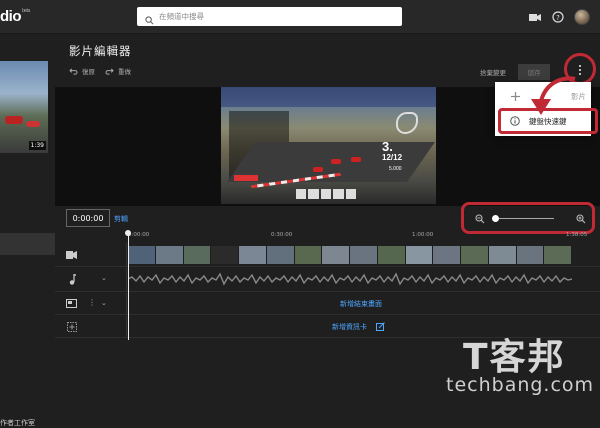 This screenshot has width=600, height=428. I want to click on timeline-ruler: 0:00:00 0:30:00 1:00:00 1:38:05, so click(364, 237).